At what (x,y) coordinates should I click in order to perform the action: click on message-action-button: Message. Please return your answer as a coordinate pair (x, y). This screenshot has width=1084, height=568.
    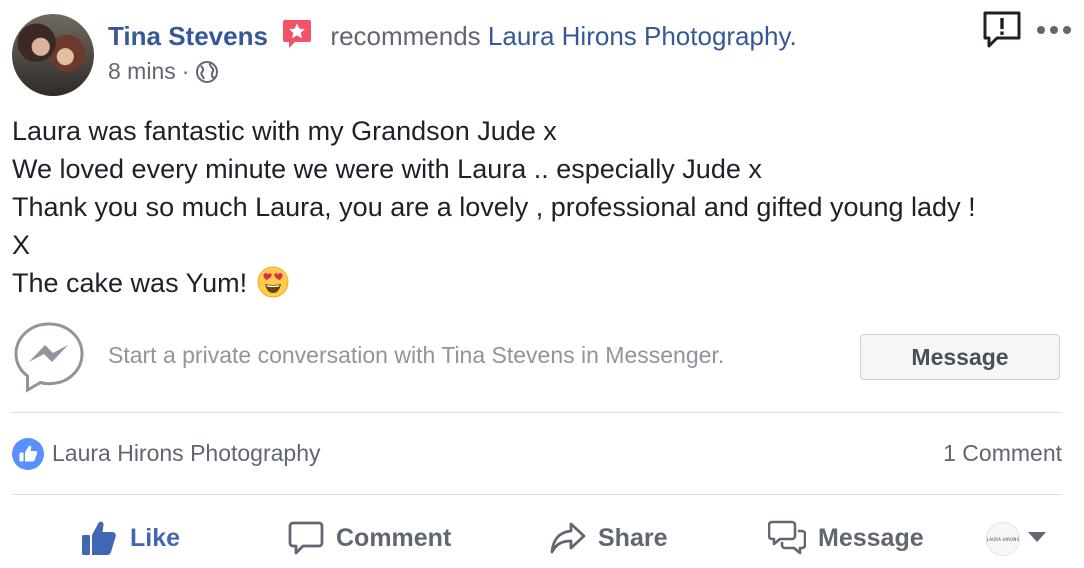
    Looking at the image, I should click on (846, 538).